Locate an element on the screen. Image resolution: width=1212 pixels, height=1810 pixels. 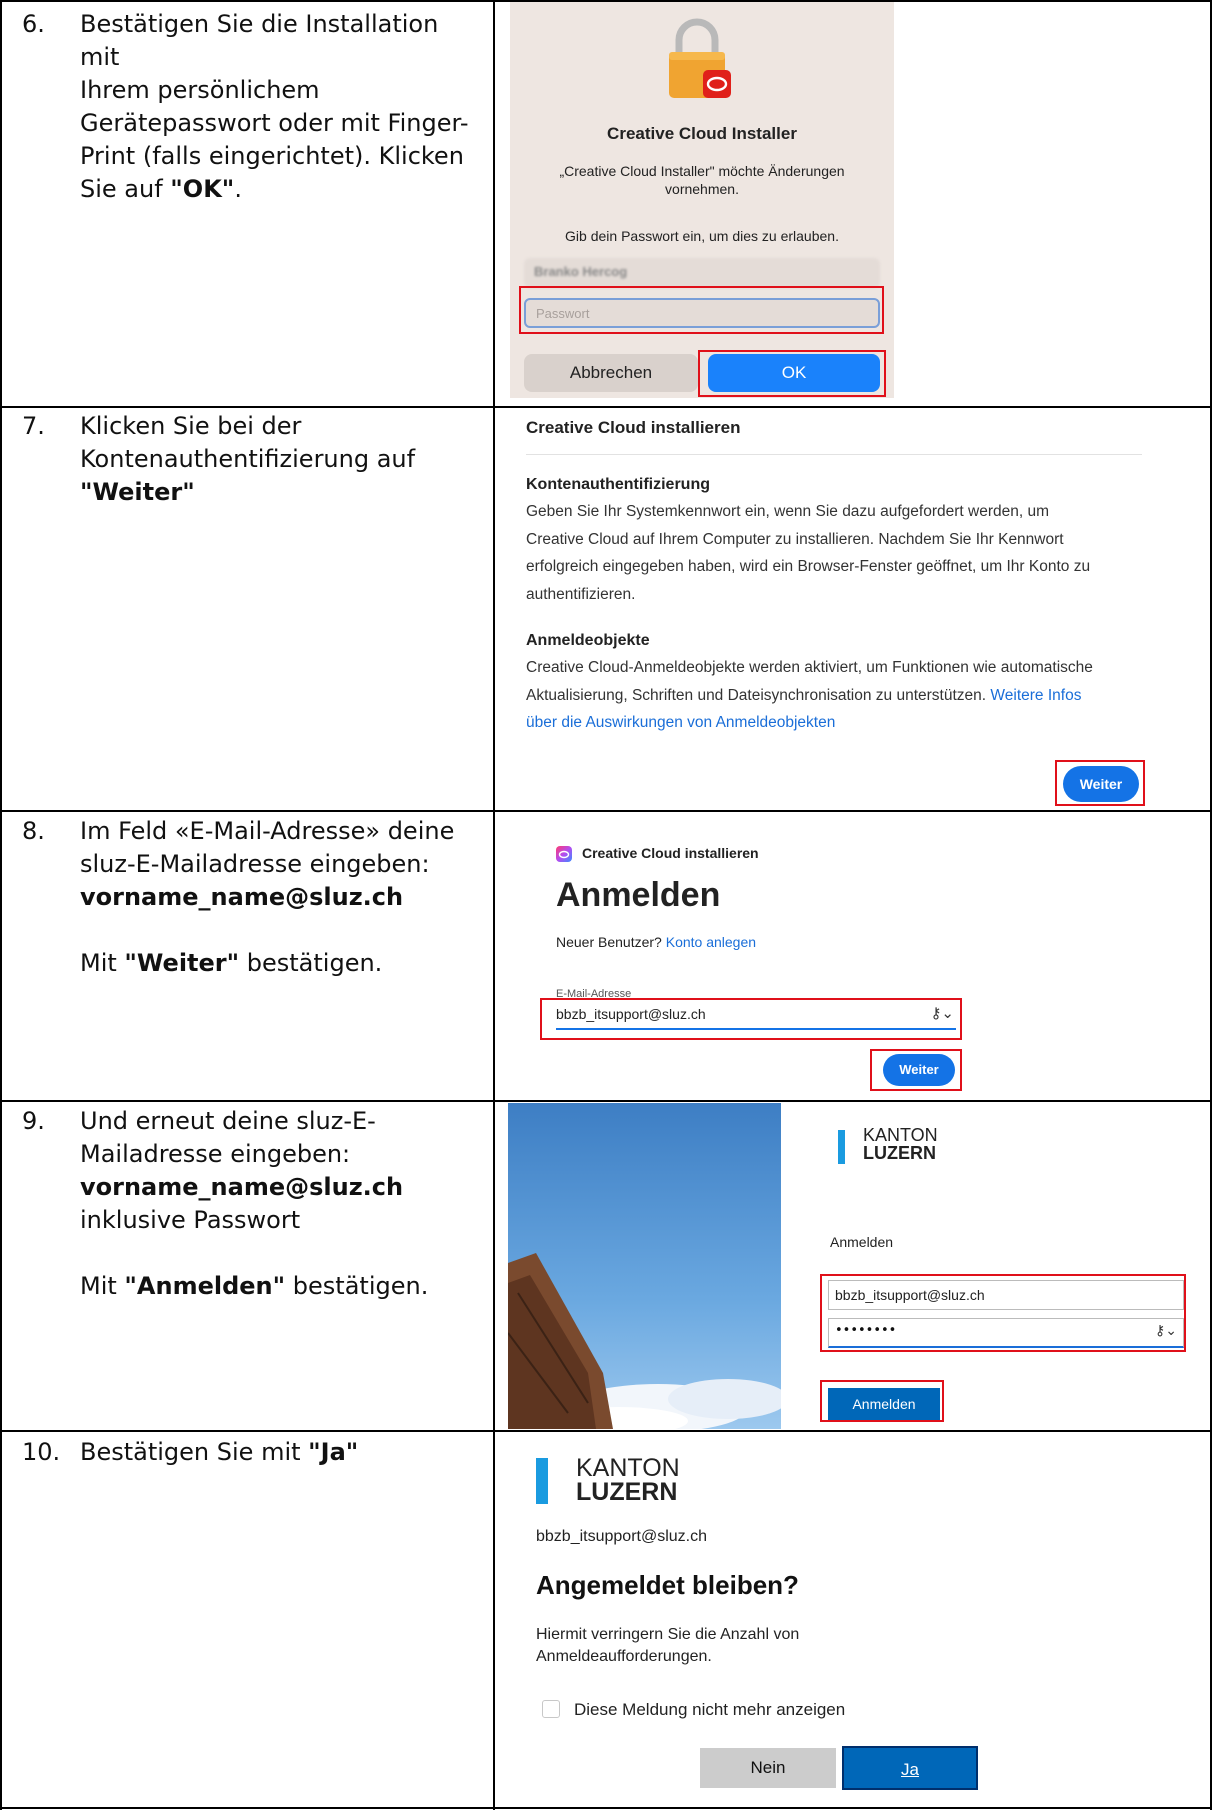
instruction-text: Mit is located at coordinates (102, 1286).